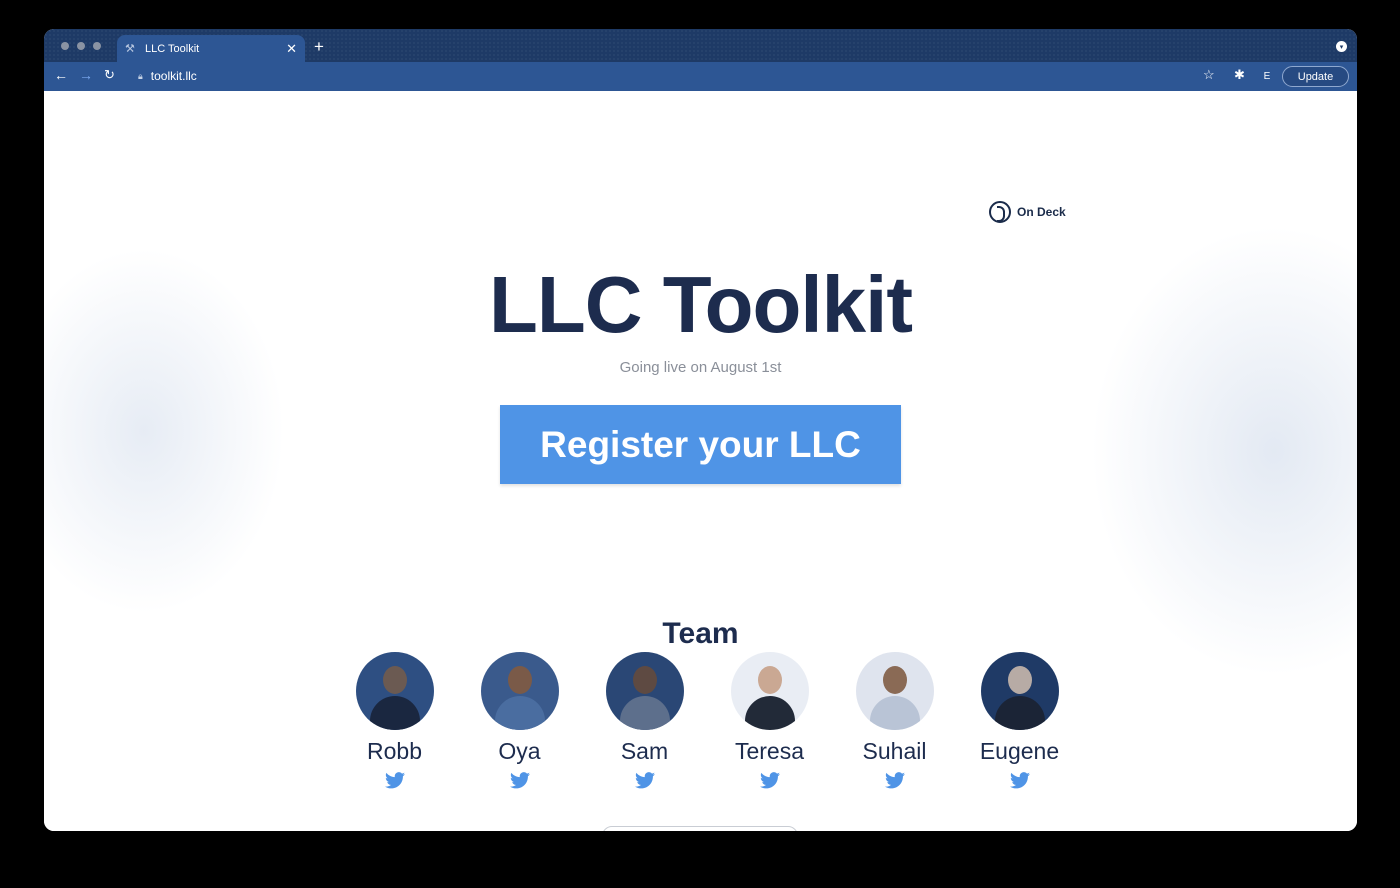 Image resolution: width=1400 pixels, height=888 pixels. What do you see at coordinates (644, 751) in the screenshot?
I see `member-name: Sam` at bounding box center [644, 751].